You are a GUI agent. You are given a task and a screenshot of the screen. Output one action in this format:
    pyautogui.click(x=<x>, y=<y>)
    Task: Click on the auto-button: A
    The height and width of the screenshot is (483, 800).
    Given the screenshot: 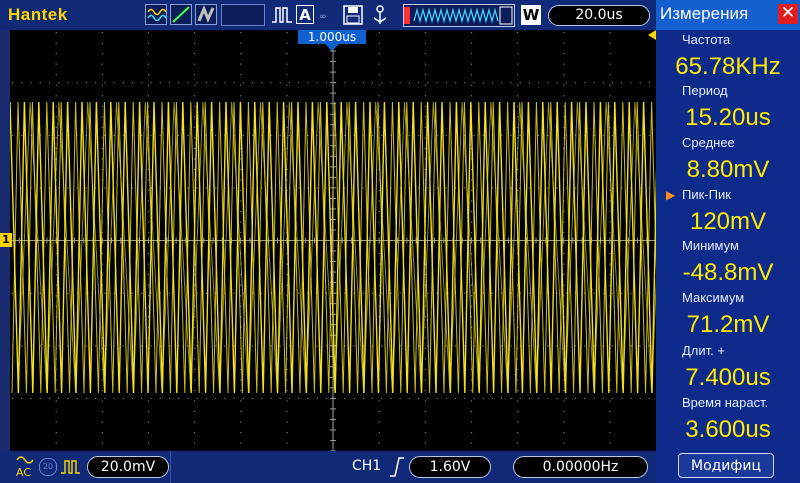 What is the action you would take?
    pyautogui.click(x=305, y=14)
    